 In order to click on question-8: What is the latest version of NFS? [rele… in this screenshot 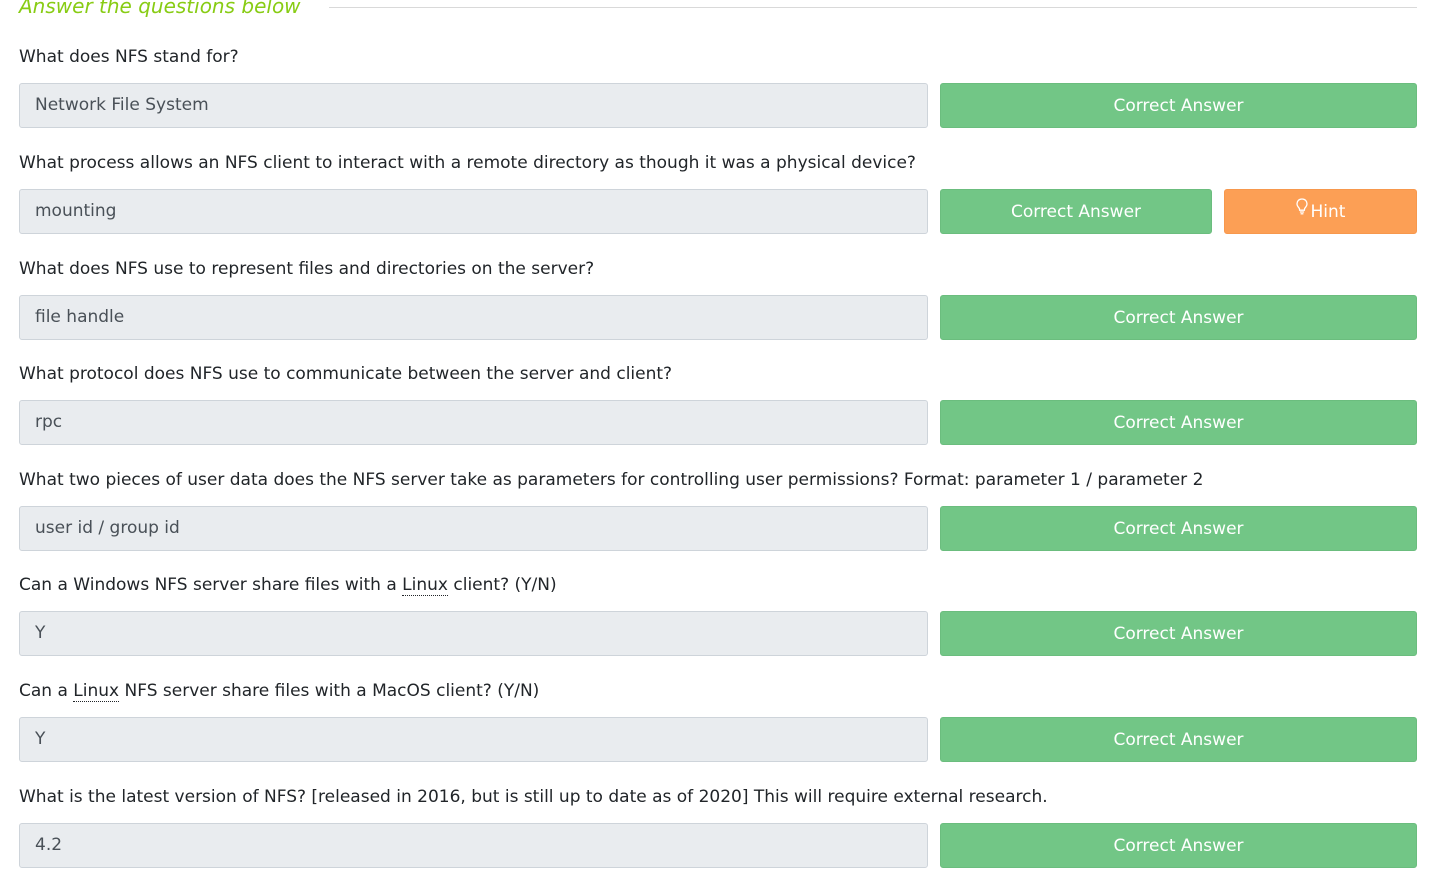, I will do `click(718, 837)`.